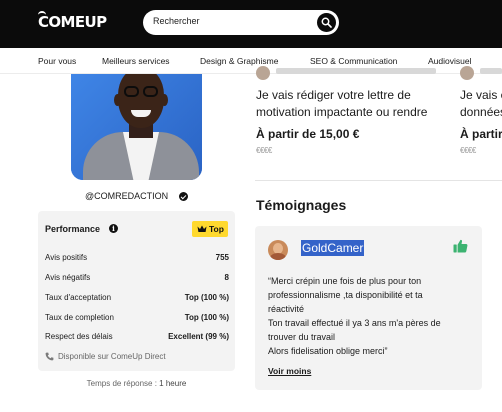  What do you see at coordinates (239, 61) in the screenshot?
I see `nav-item-design-graphisme: Design & Graphisme` at bounding box center [239, 61].